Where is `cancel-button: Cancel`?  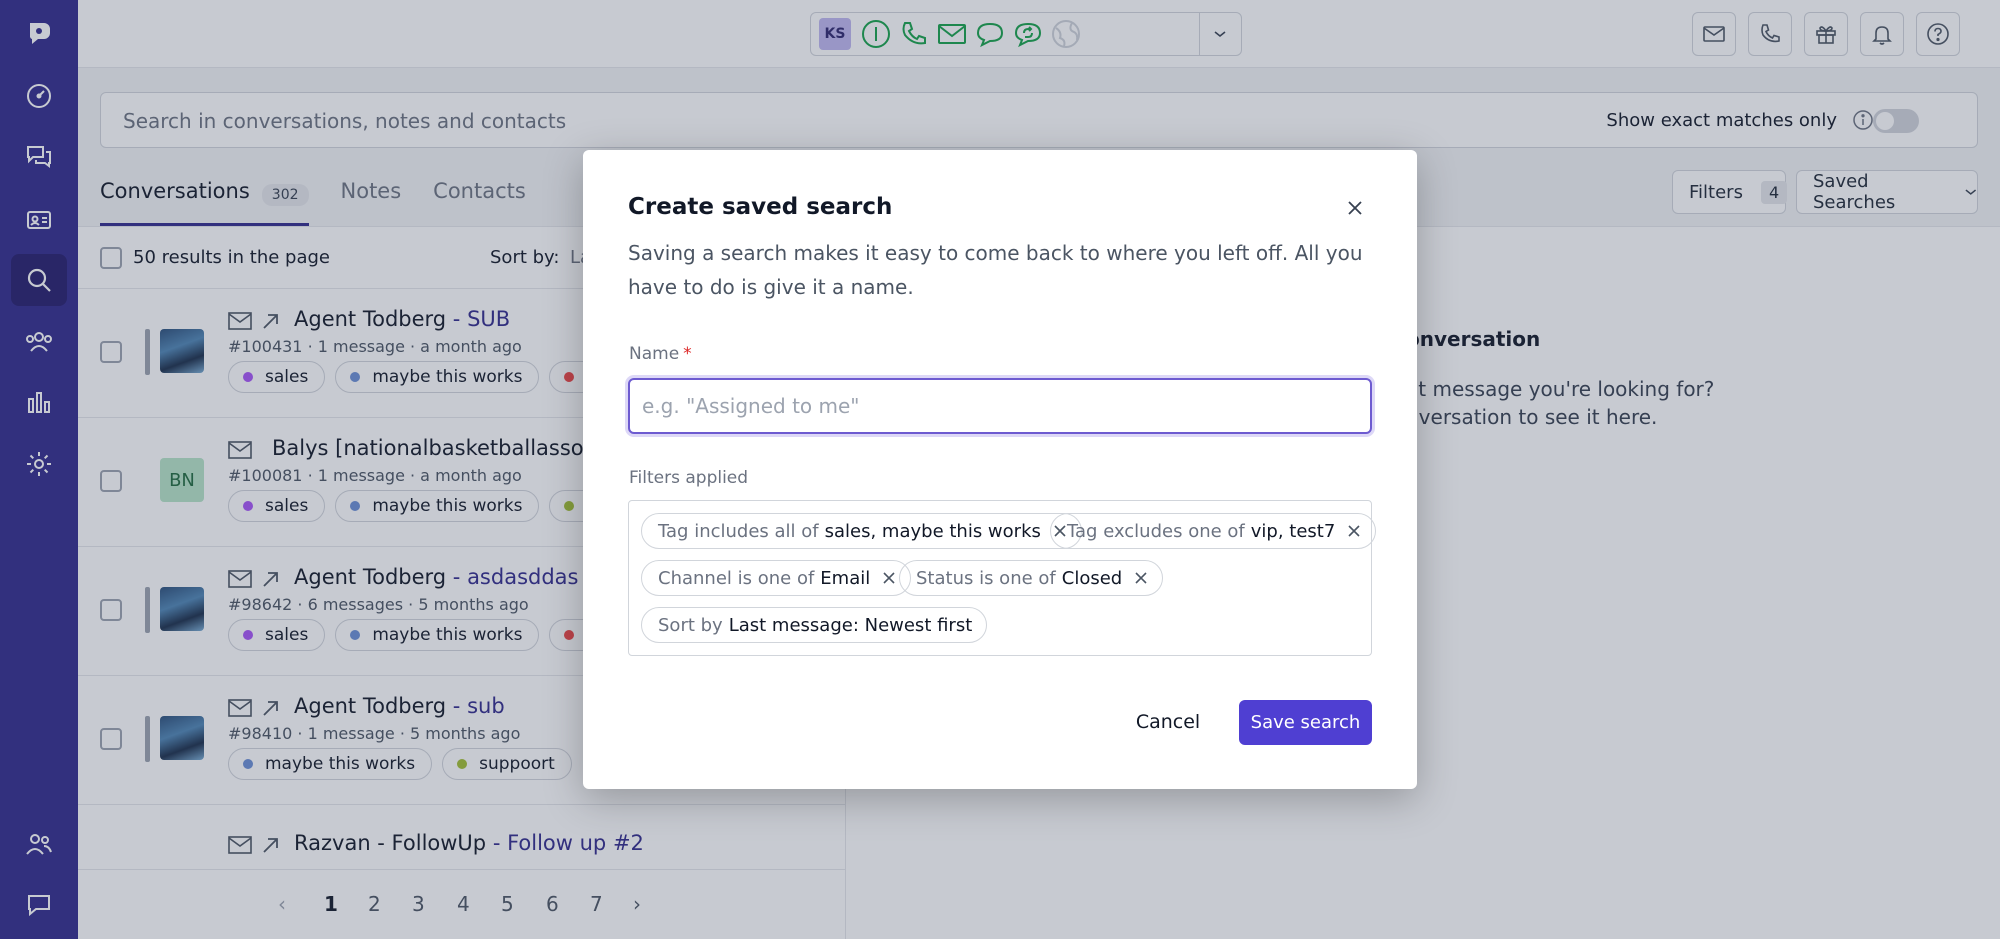
cancel-button: Cancel is located at coordinates (1168, 722).